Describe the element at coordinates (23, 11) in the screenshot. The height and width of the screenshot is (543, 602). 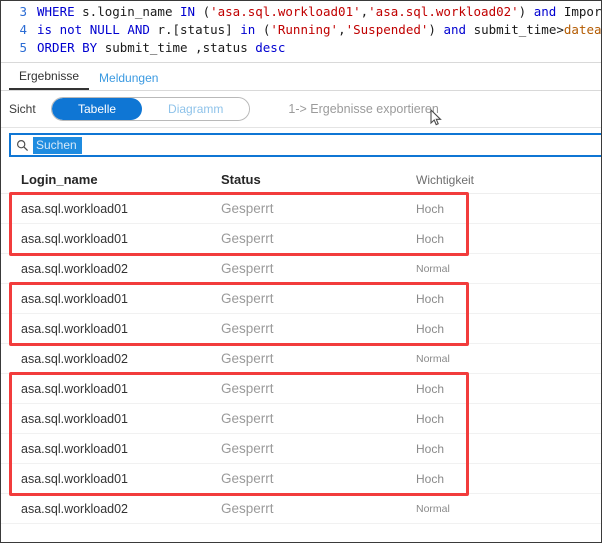
I see `sql-line-number: 3` at that location.